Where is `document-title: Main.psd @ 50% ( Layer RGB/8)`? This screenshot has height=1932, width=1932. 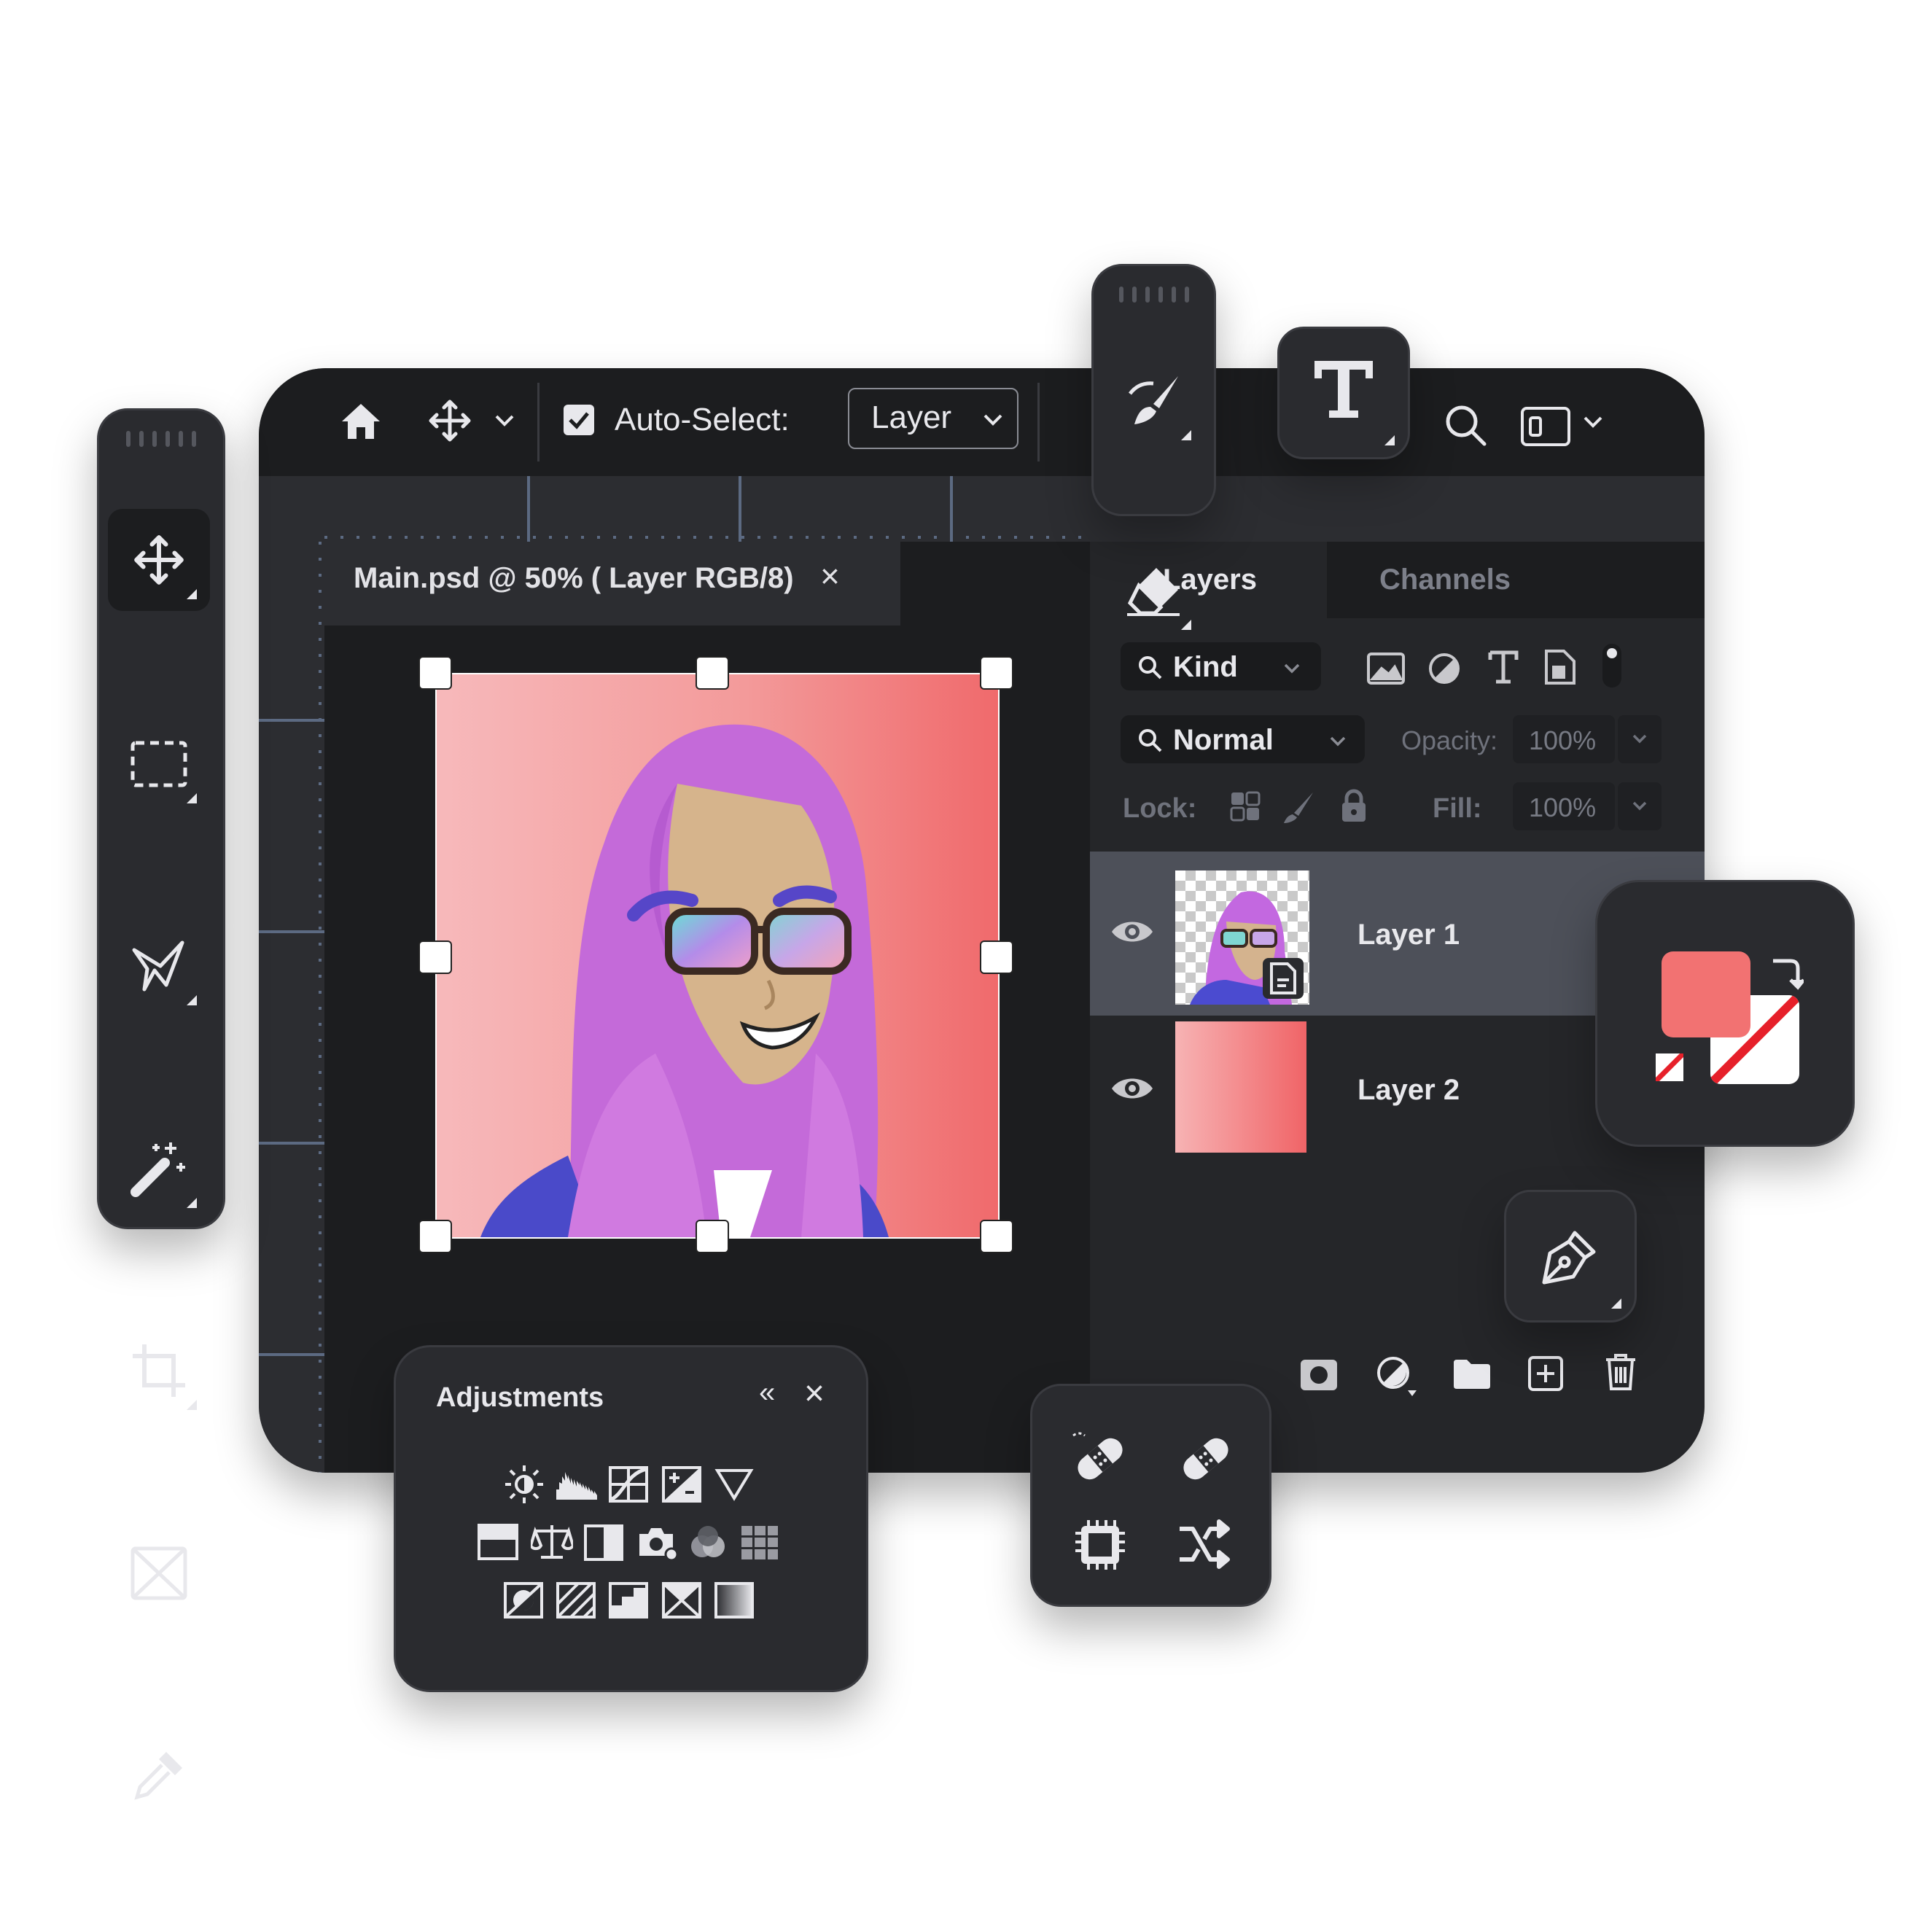
document-title: Main.psd @ 50% ( Layer RGB/8) is located at coordinates (574, 578).